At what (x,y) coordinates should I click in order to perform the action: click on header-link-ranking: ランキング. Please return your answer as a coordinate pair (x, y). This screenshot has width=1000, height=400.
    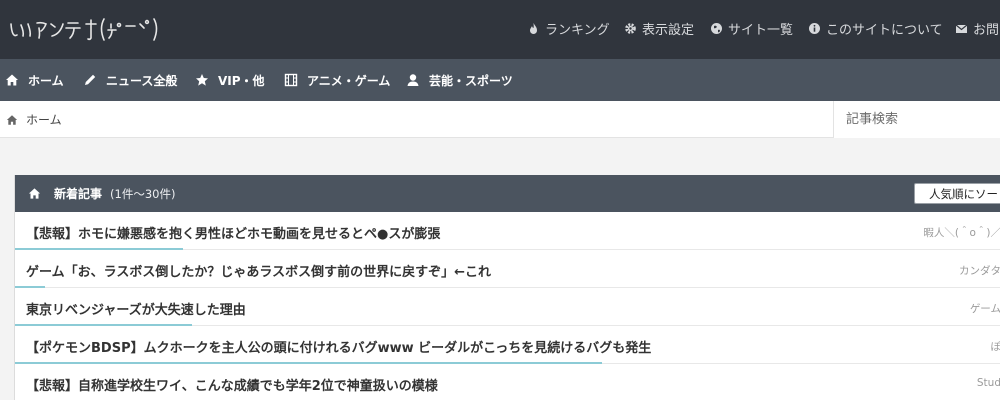
    Looking at the image, I should click on (568, 28).